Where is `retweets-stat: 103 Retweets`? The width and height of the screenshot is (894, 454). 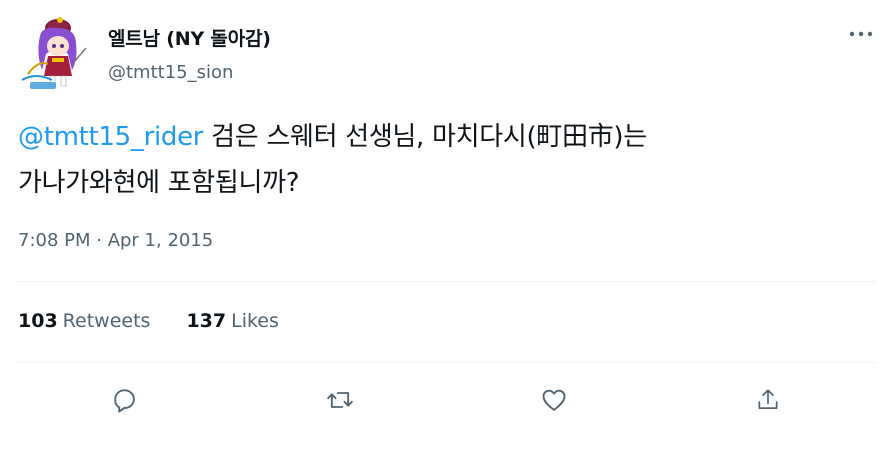 retweets-stat: 103 Retweets is located at coordinates (84, 321).